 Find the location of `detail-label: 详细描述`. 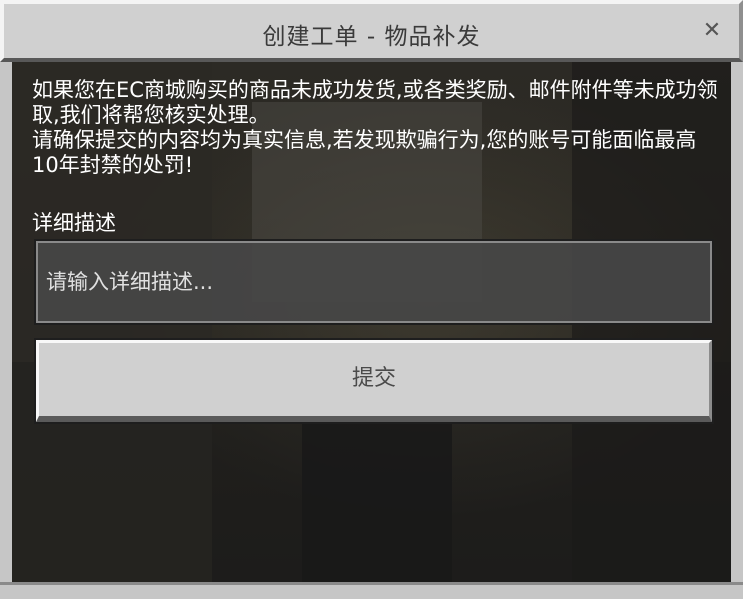

detail-label: 详细描述 is located at coordinates (74, 223).